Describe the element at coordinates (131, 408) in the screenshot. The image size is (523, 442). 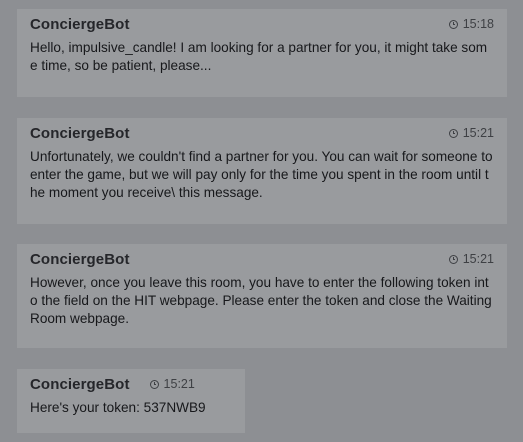
I see `message-text: Here's your token: 537NWB9` at that location.